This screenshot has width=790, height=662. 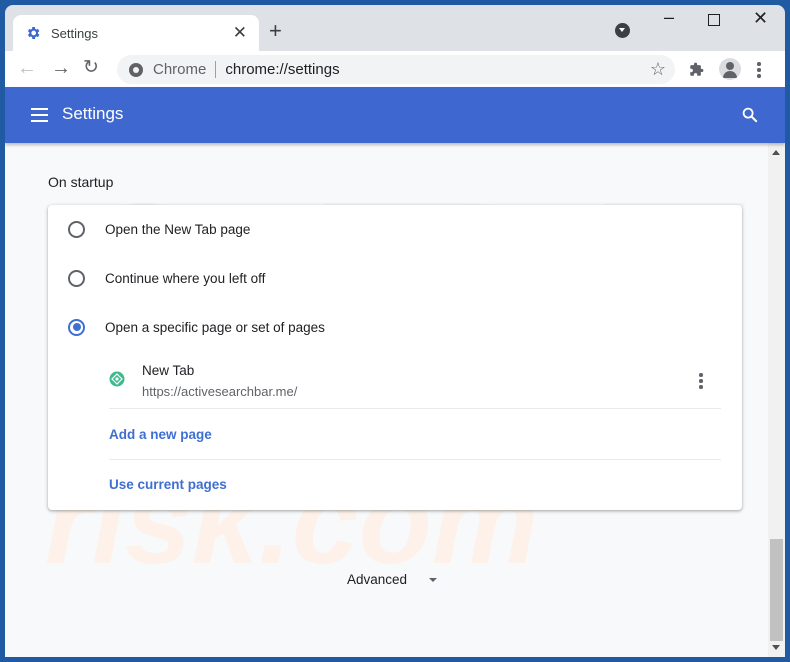 What do you see at coordinates (178, 229) in the screenshot?
I see `radio-label: Open the New Tab page` at bounding box center [178, 229].